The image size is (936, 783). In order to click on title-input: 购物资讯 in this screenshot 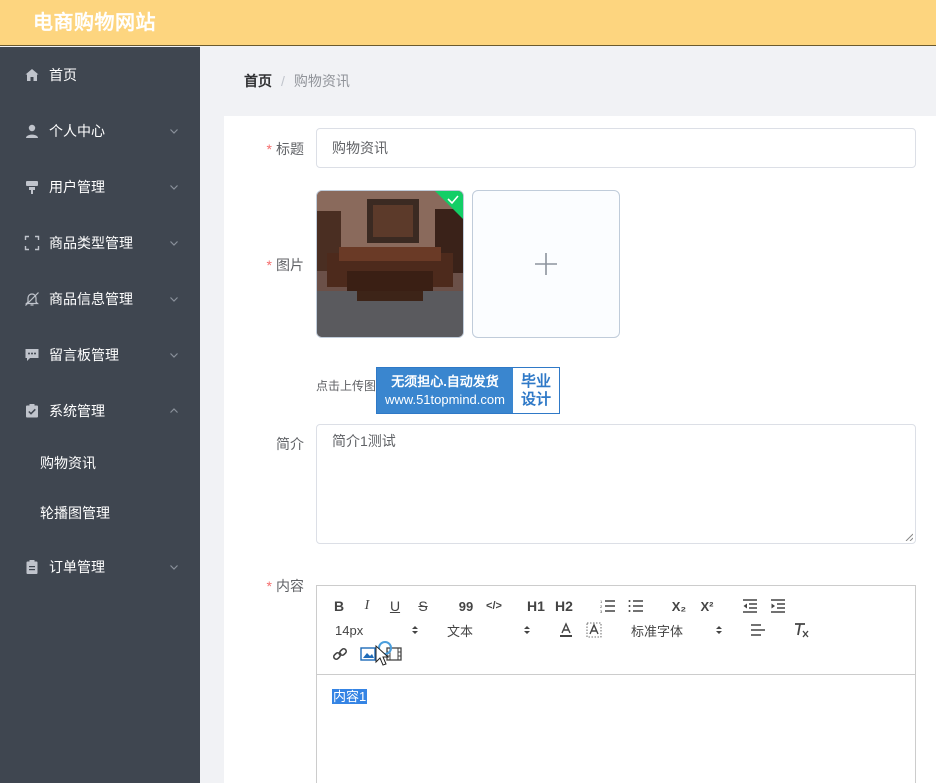, I will do `click(616, 148)`.